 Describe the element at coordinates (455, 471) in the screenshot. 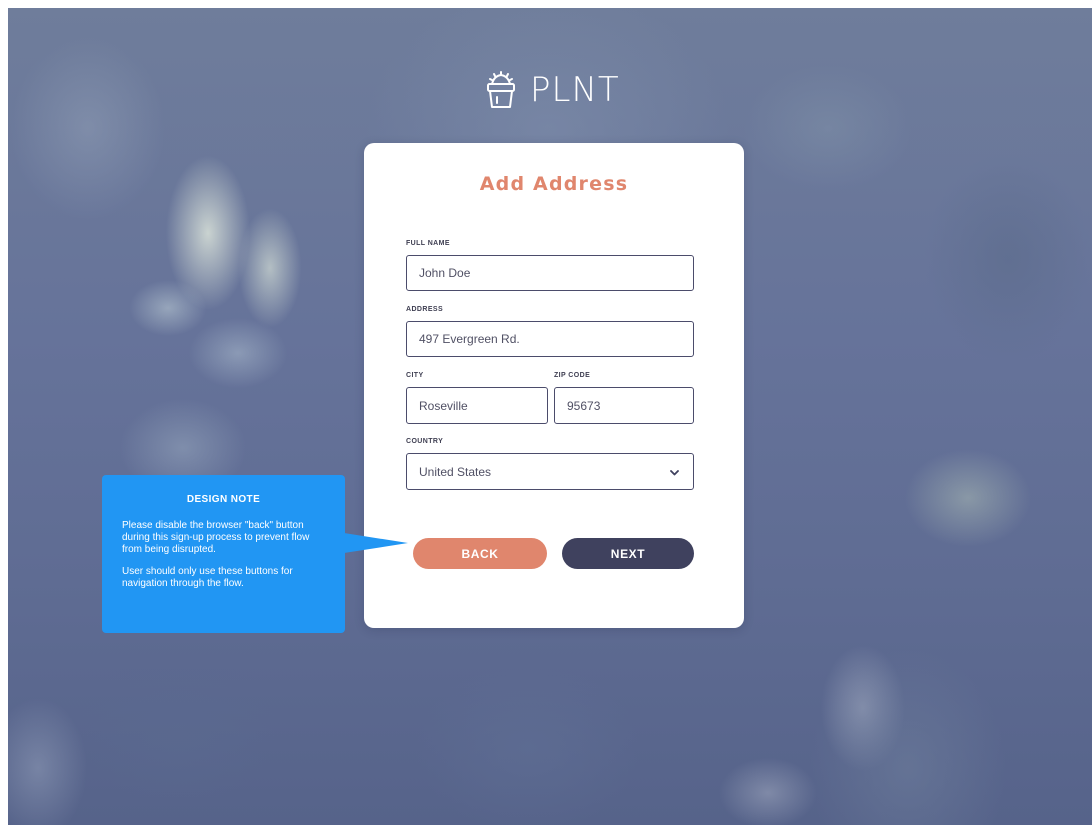

I see `country-value: United States` at that location.